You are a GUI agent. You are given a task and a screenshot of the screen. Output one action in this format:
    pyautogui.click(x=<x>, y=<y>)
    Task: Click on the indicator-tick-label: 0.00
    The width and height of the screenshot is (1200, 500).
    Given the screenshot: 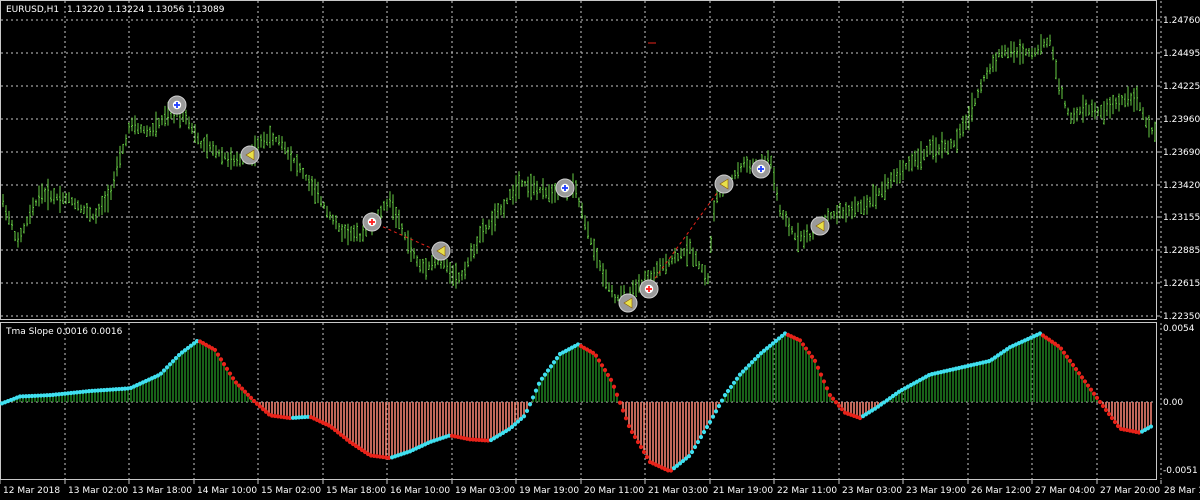 What is the action you would take?
    pyautogui.click(x=1173, y=403)
    